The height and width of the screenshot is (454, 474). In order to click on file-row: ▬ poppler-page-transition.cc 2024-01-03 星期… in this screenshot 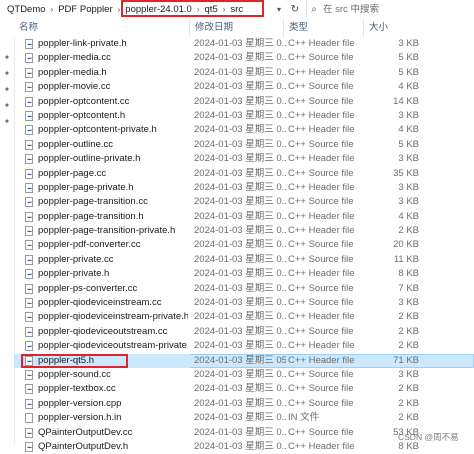, I will do `click(244, 202)`.